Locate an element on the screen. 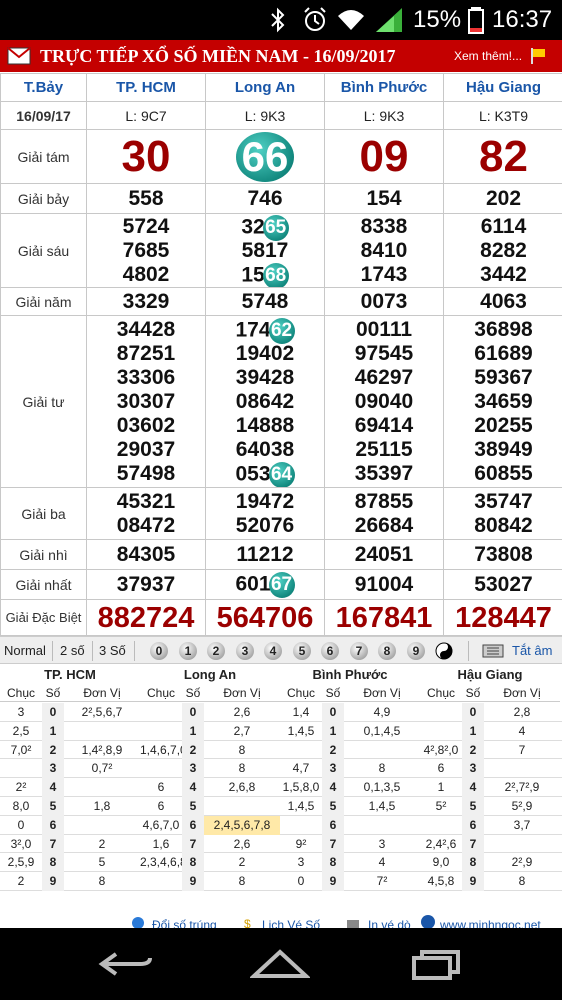  prize-number: 09 is located at coordinates (384, 156).